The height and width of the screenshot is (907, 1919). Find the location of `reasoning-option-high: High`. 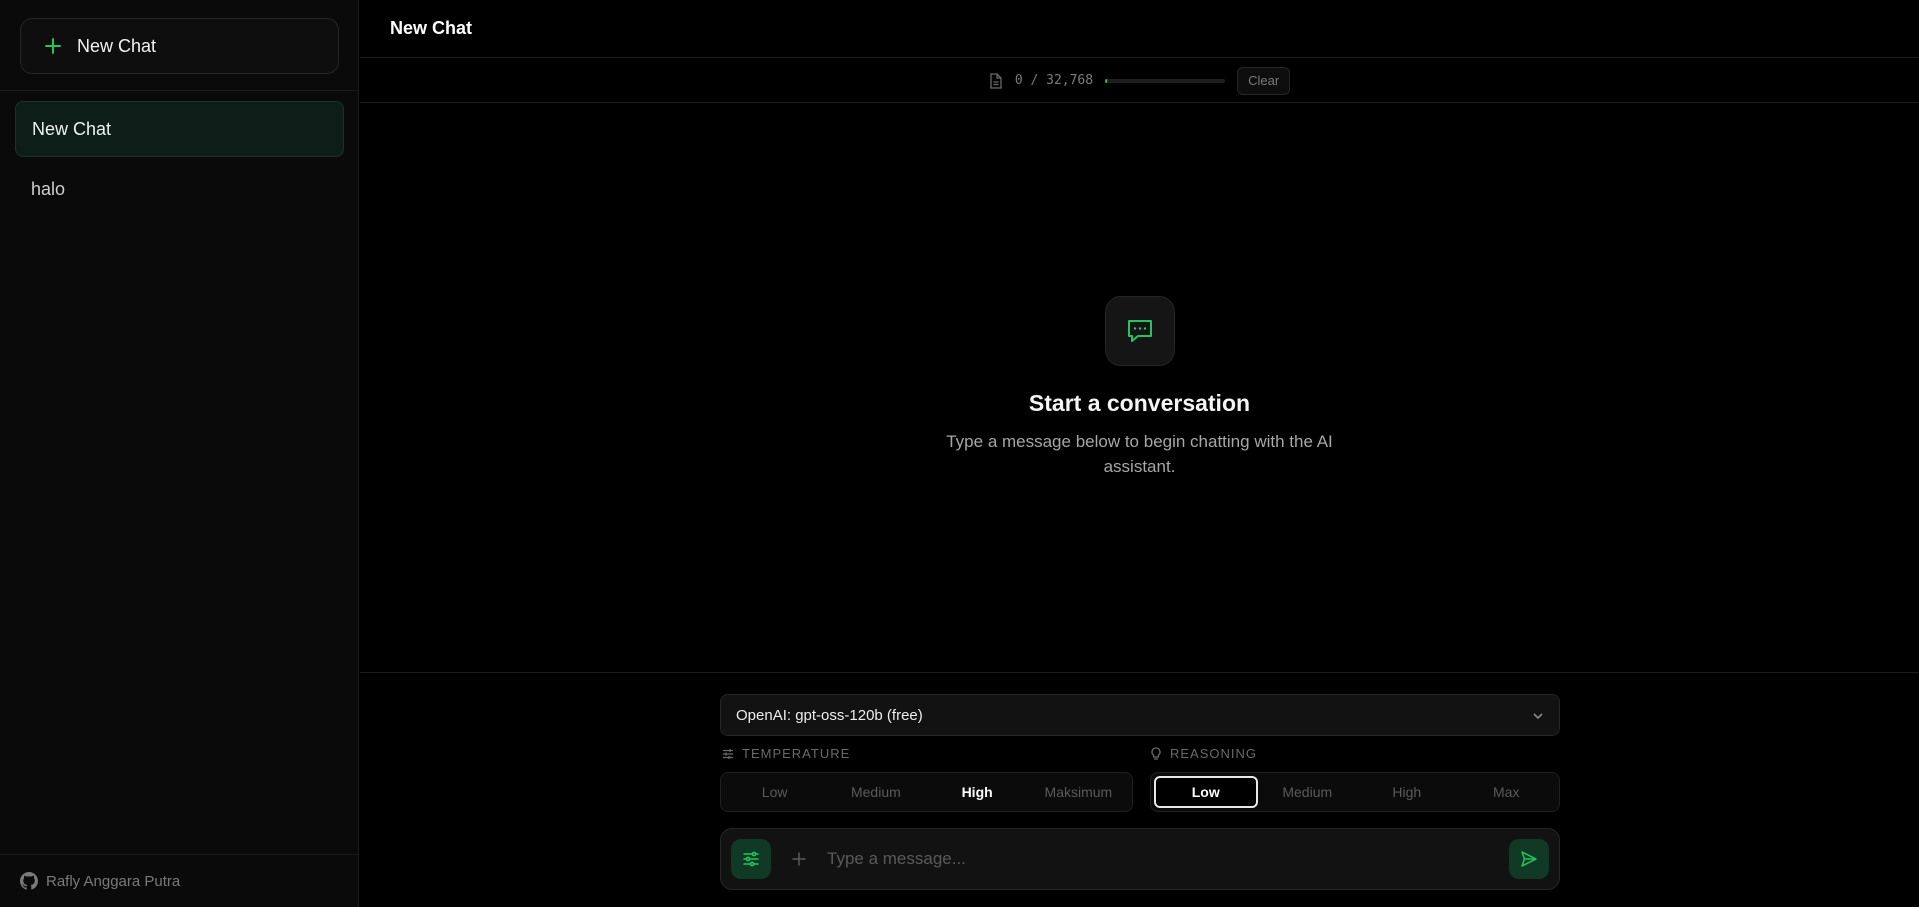

reasoning-option-high: High is located at coordinates (1407, 792).